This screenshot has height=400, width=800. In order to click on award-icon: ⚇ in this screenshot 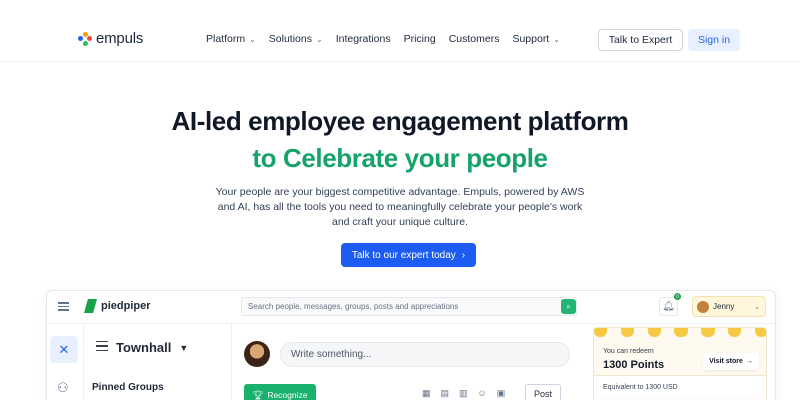, I will do `click(63, 388)`.